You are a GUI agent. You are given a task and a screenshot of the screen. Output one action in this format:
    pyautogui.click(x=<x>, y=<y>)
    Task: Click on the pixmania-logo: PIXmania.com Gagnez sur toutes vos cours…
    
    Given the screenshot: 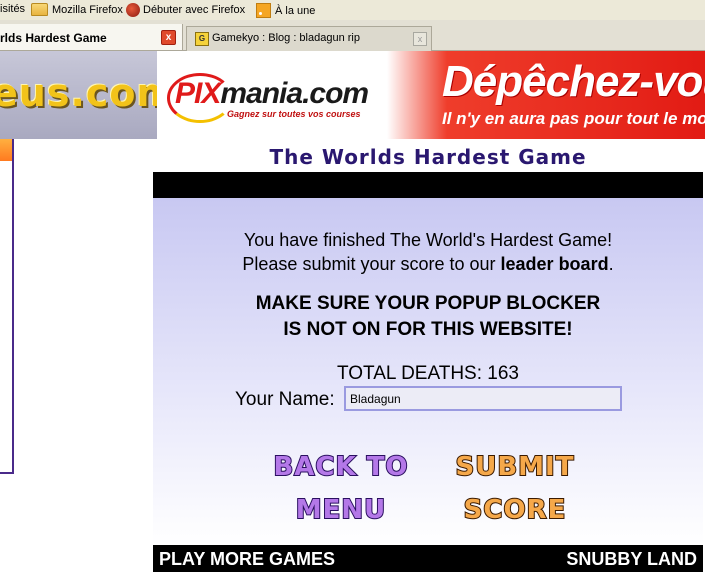 What is the action you would take?
    pyautogui.click(x=272, y=98)
    